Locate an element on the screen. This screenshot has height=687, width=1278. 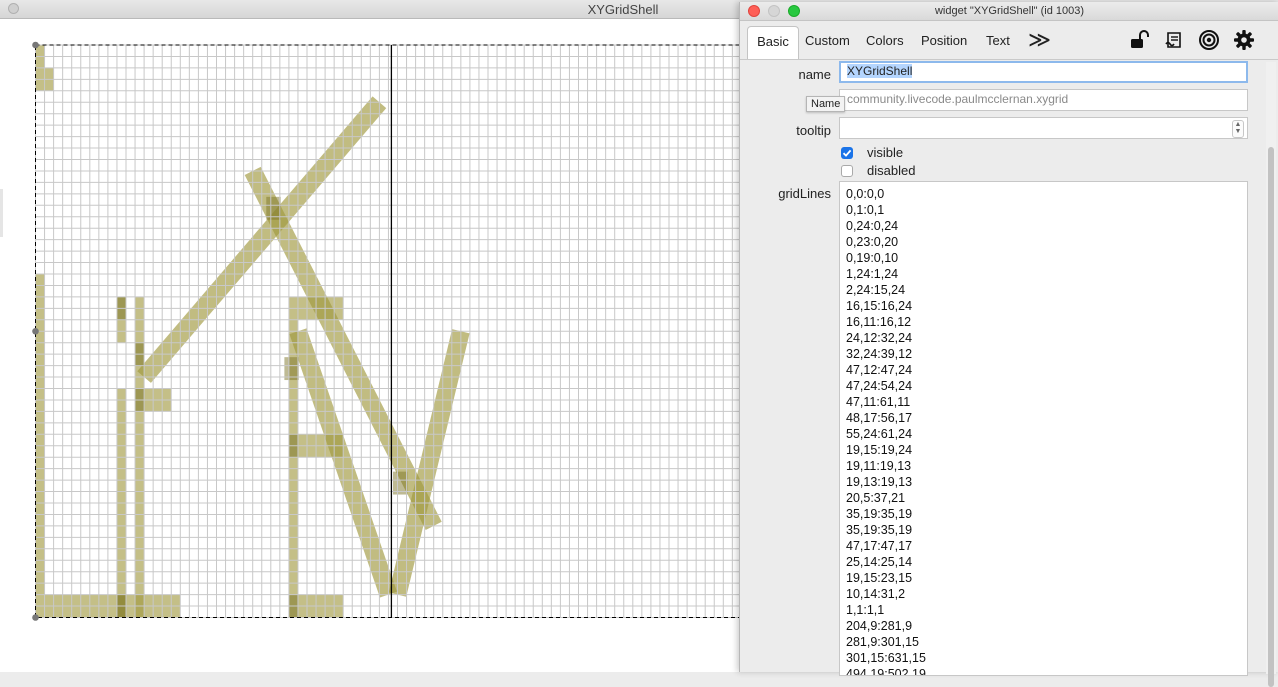
gridlines-label: gridLines is located at coordinates (804, 193).